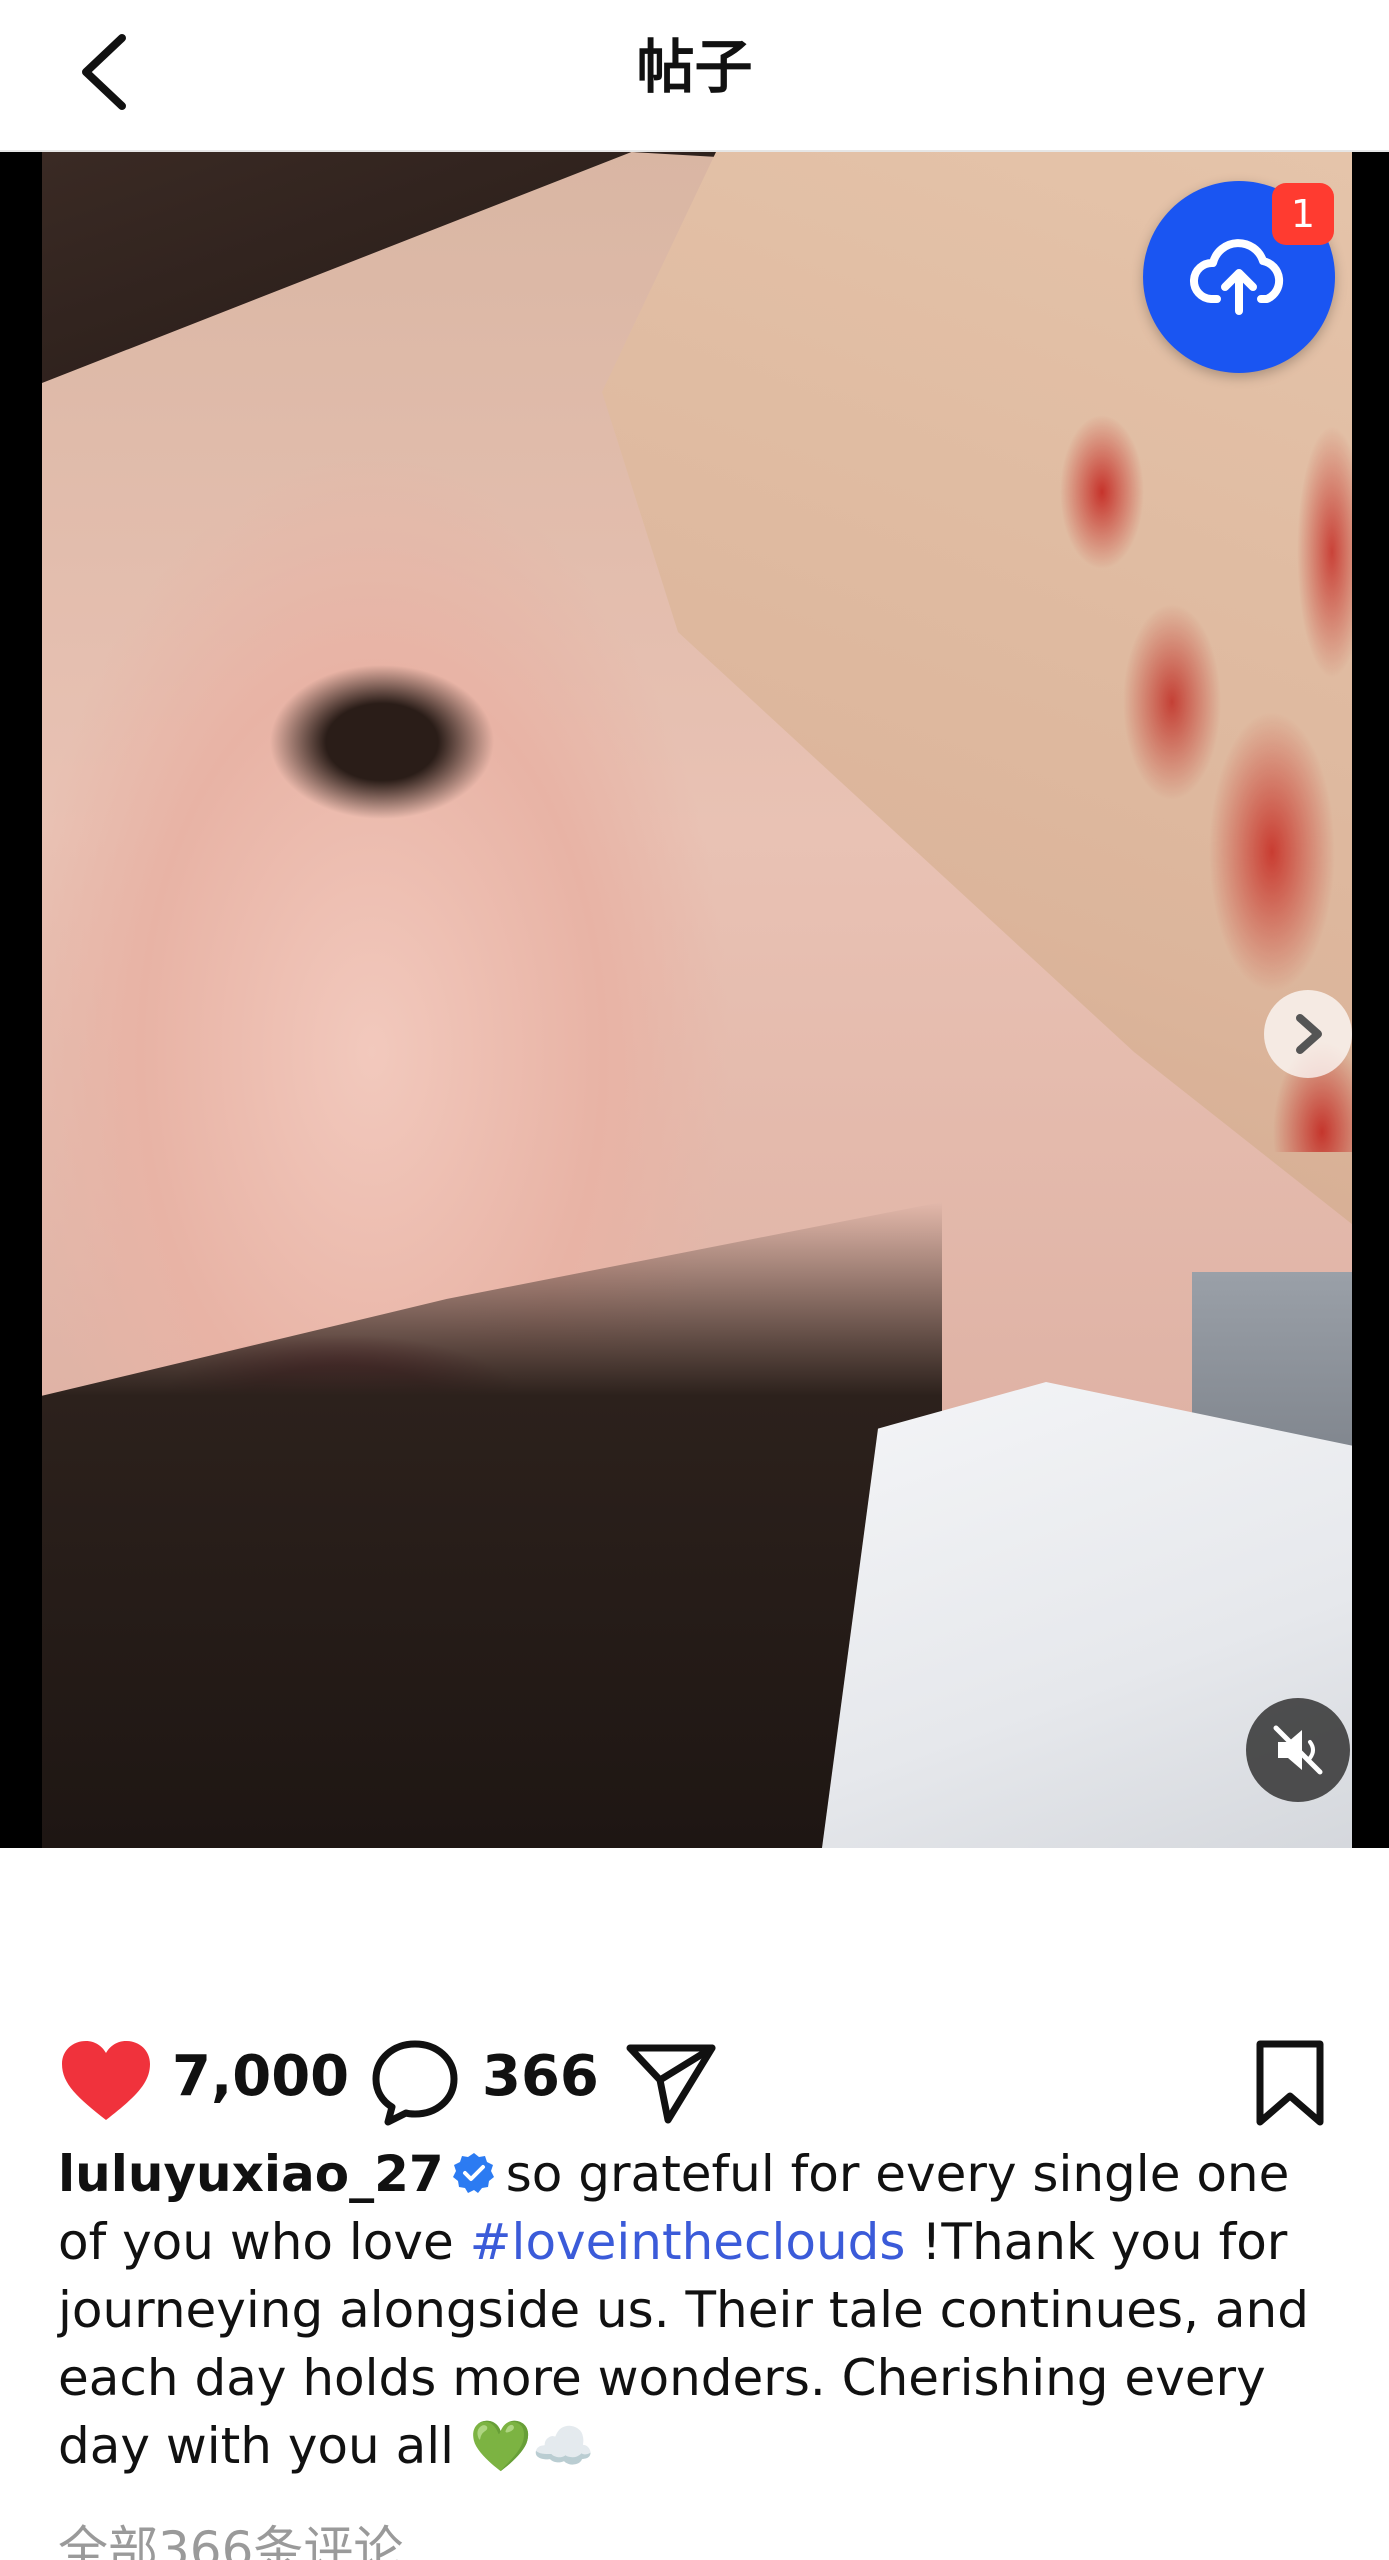  I want to click on like-heart-icon, so click(106, 2081).